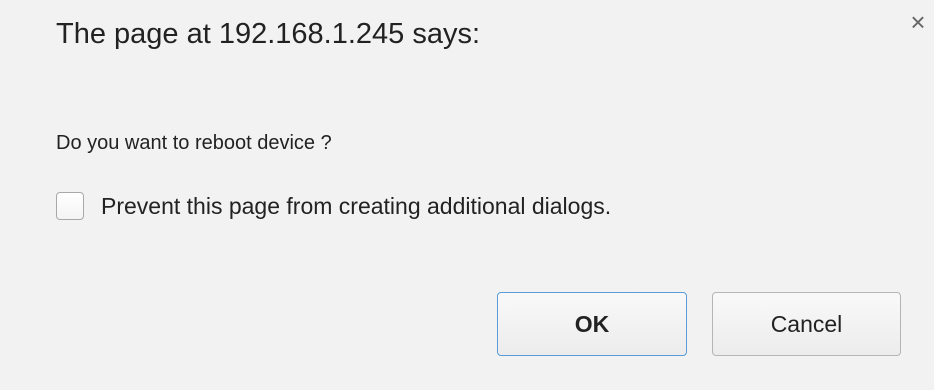 The height and width of the screenshot is (390, 934). What do you see at coordinates (194, 143) in the screenshot?
I see `dialog-message: Do you want to reboot device ?` at bounding box center [194, 143].